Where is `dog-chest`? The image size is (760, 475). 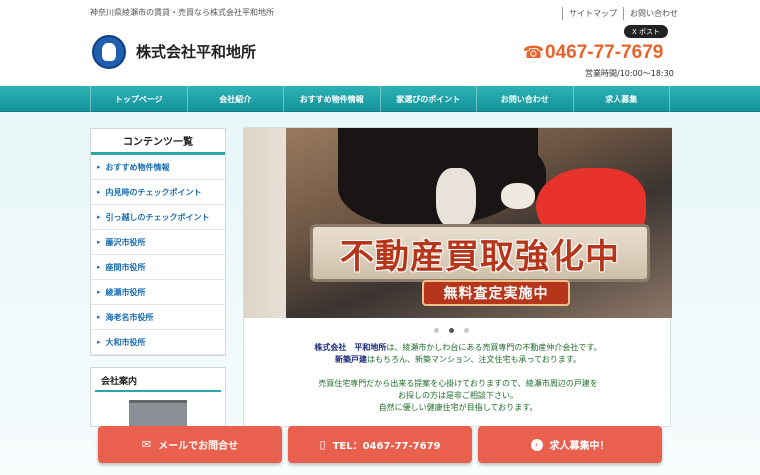 dog-chest is located at coordinates (456, 198).